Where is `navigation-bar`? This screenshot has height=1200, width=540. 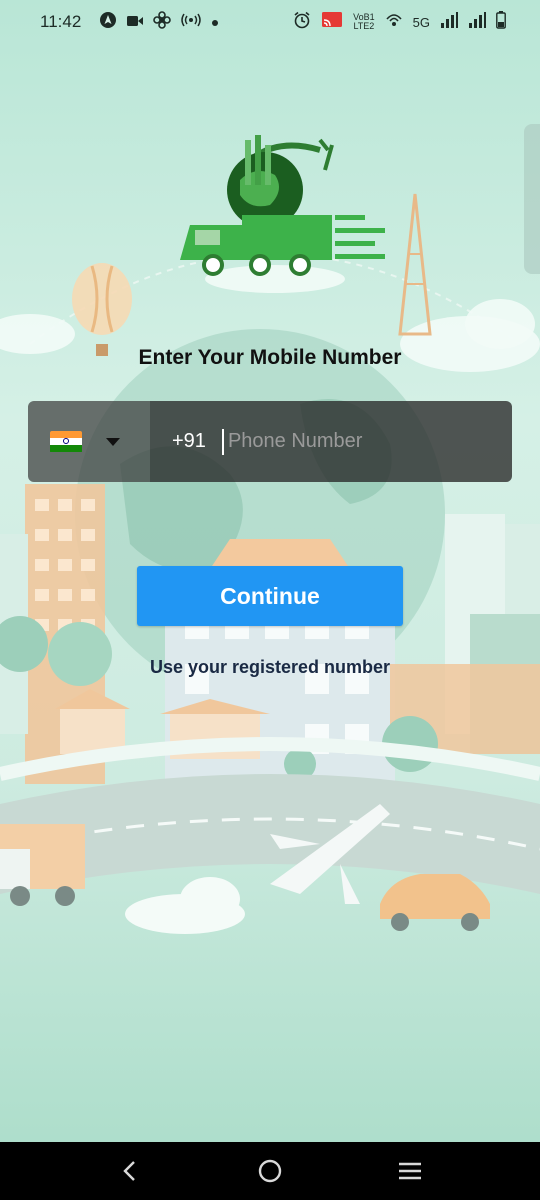 navigation-bar is located at coordinates (270, 1171).